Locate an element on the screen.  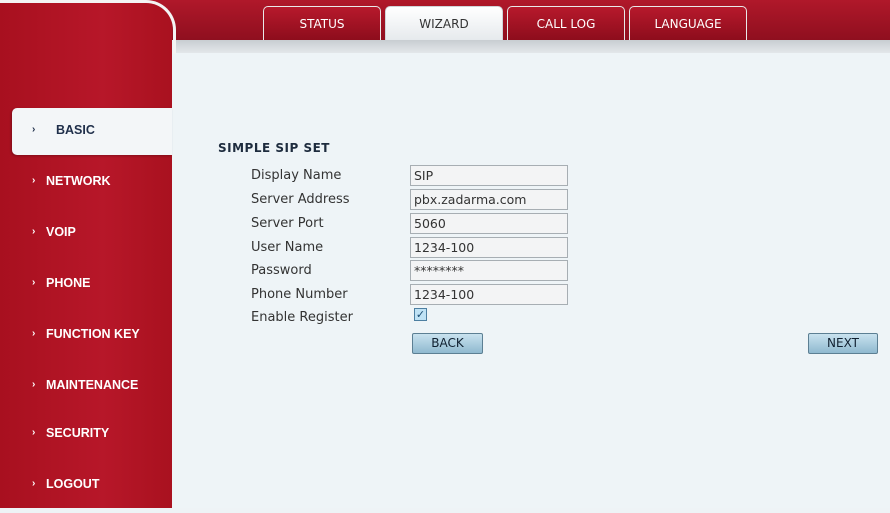
sidebar-item-security: › SECURITY is located at coordinates (86, 434).